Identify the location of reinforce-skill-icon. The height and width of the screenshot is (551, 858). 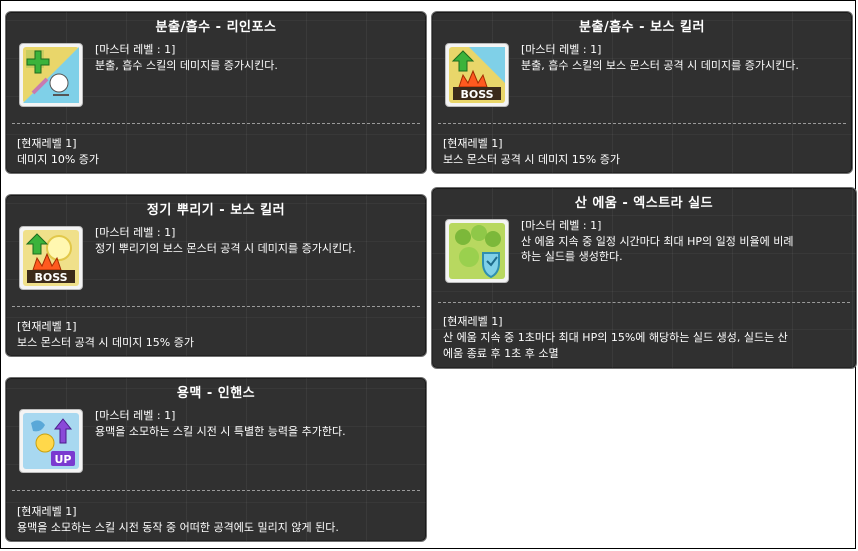
(51, 75).